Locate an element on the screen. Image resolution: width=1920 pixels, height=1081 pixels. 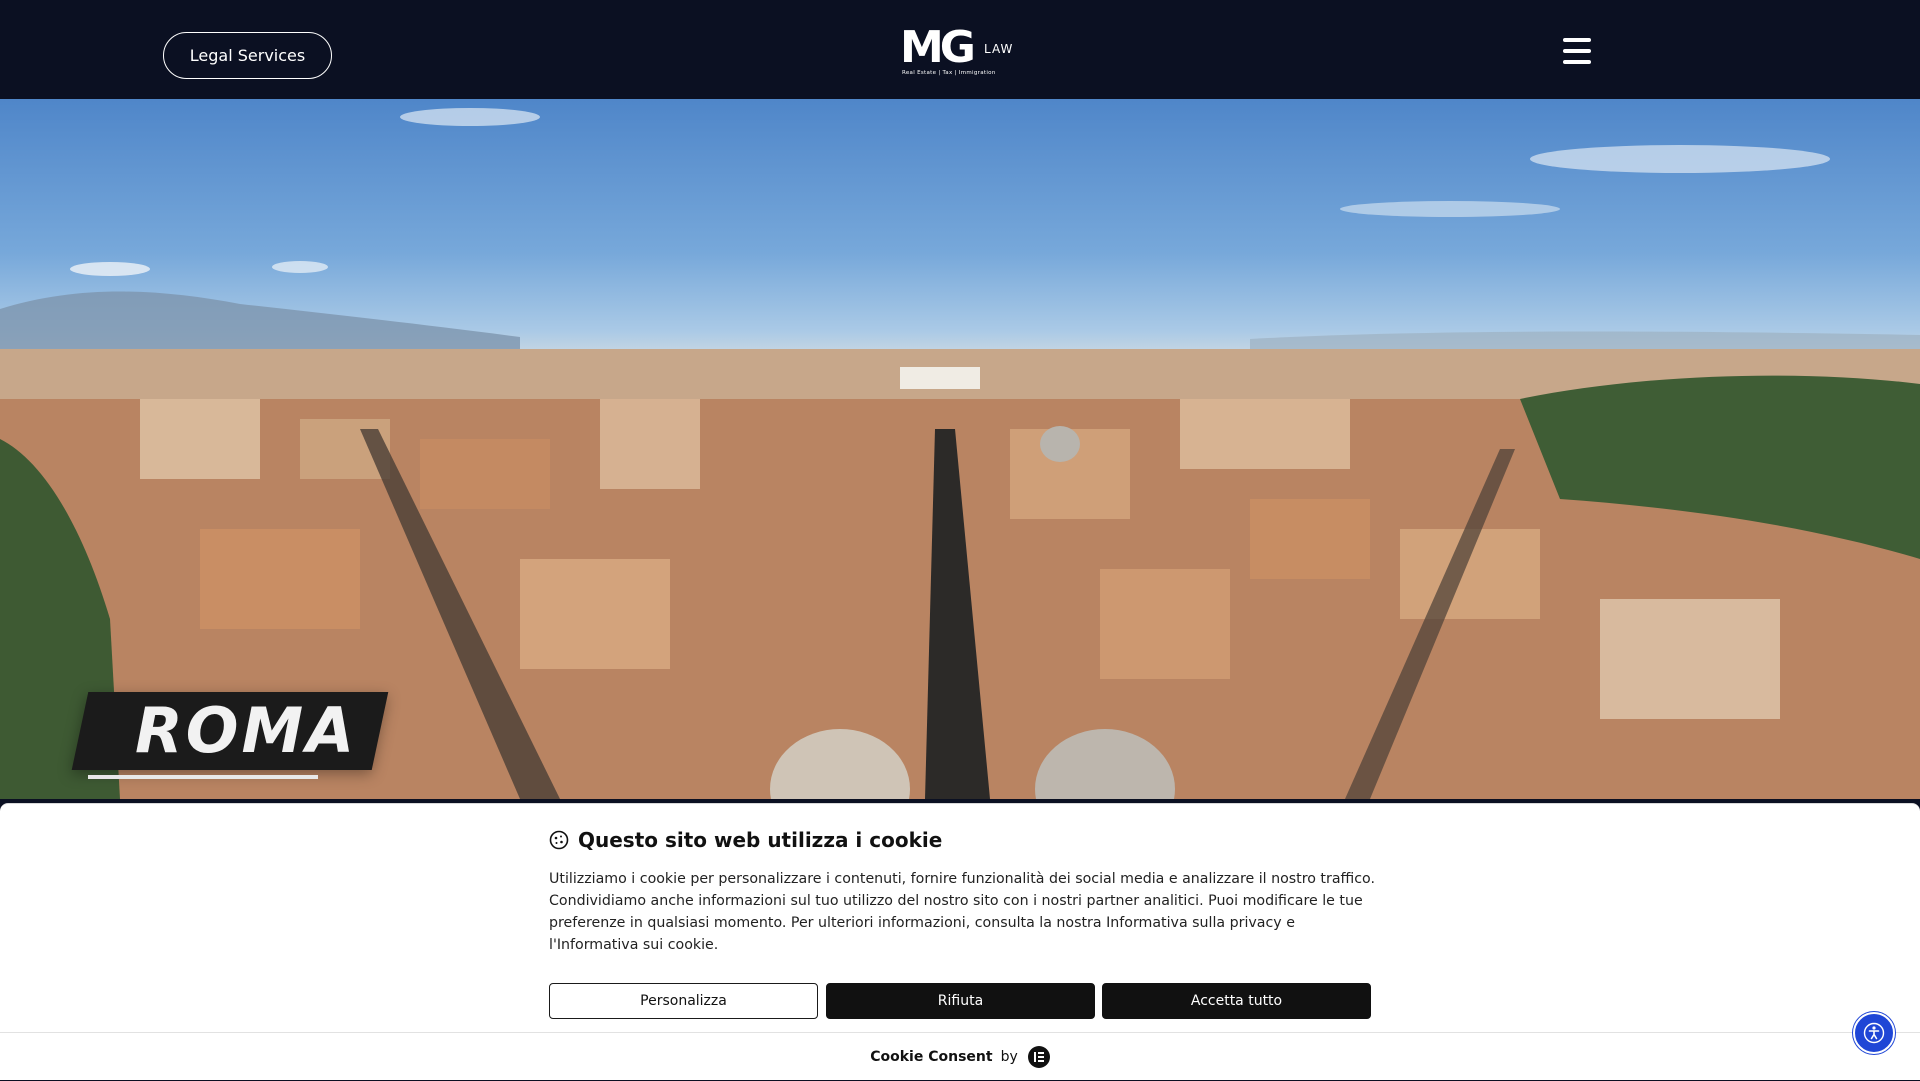
legal-services-button: Legal Services is located at coordinates (247, 55).